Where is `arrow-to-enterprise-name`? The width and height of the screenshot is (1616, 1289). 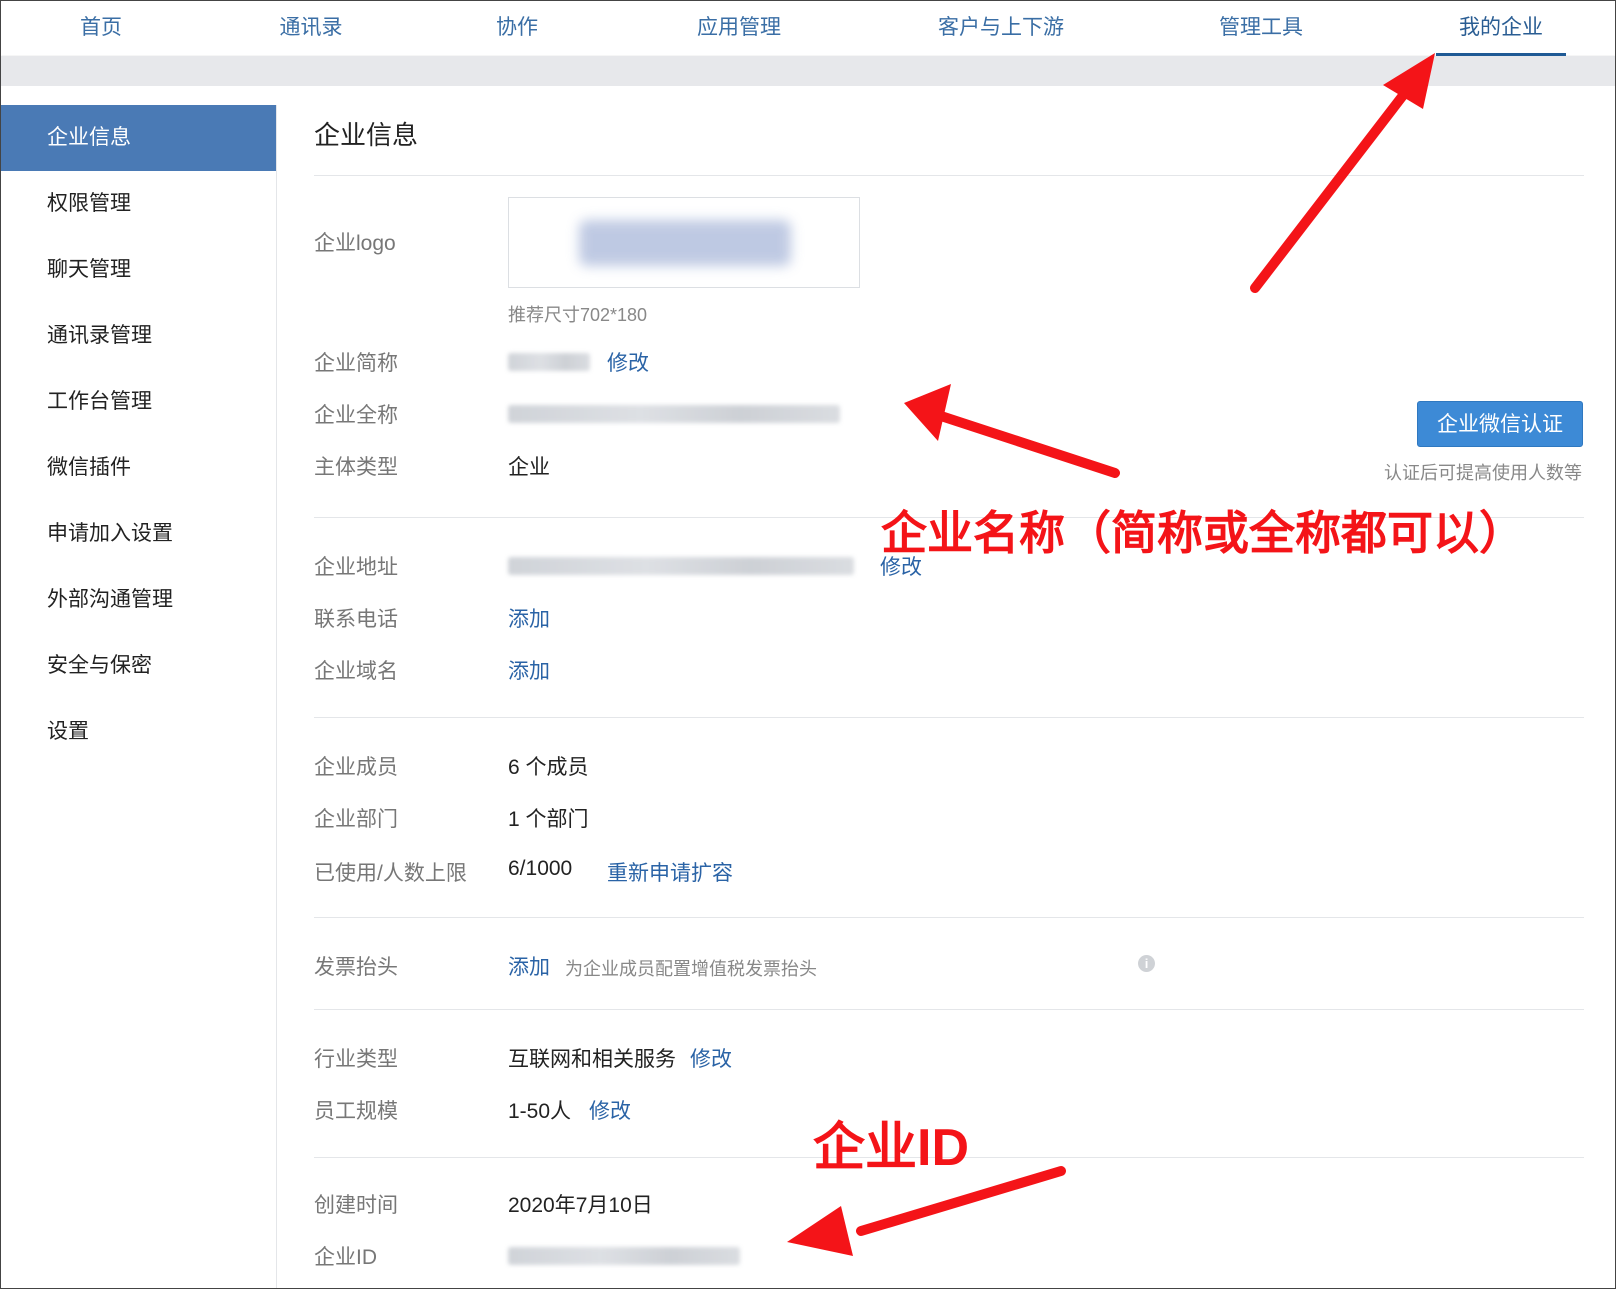
arrow-to-enterprise-name is located at coordinates (1028, 444).